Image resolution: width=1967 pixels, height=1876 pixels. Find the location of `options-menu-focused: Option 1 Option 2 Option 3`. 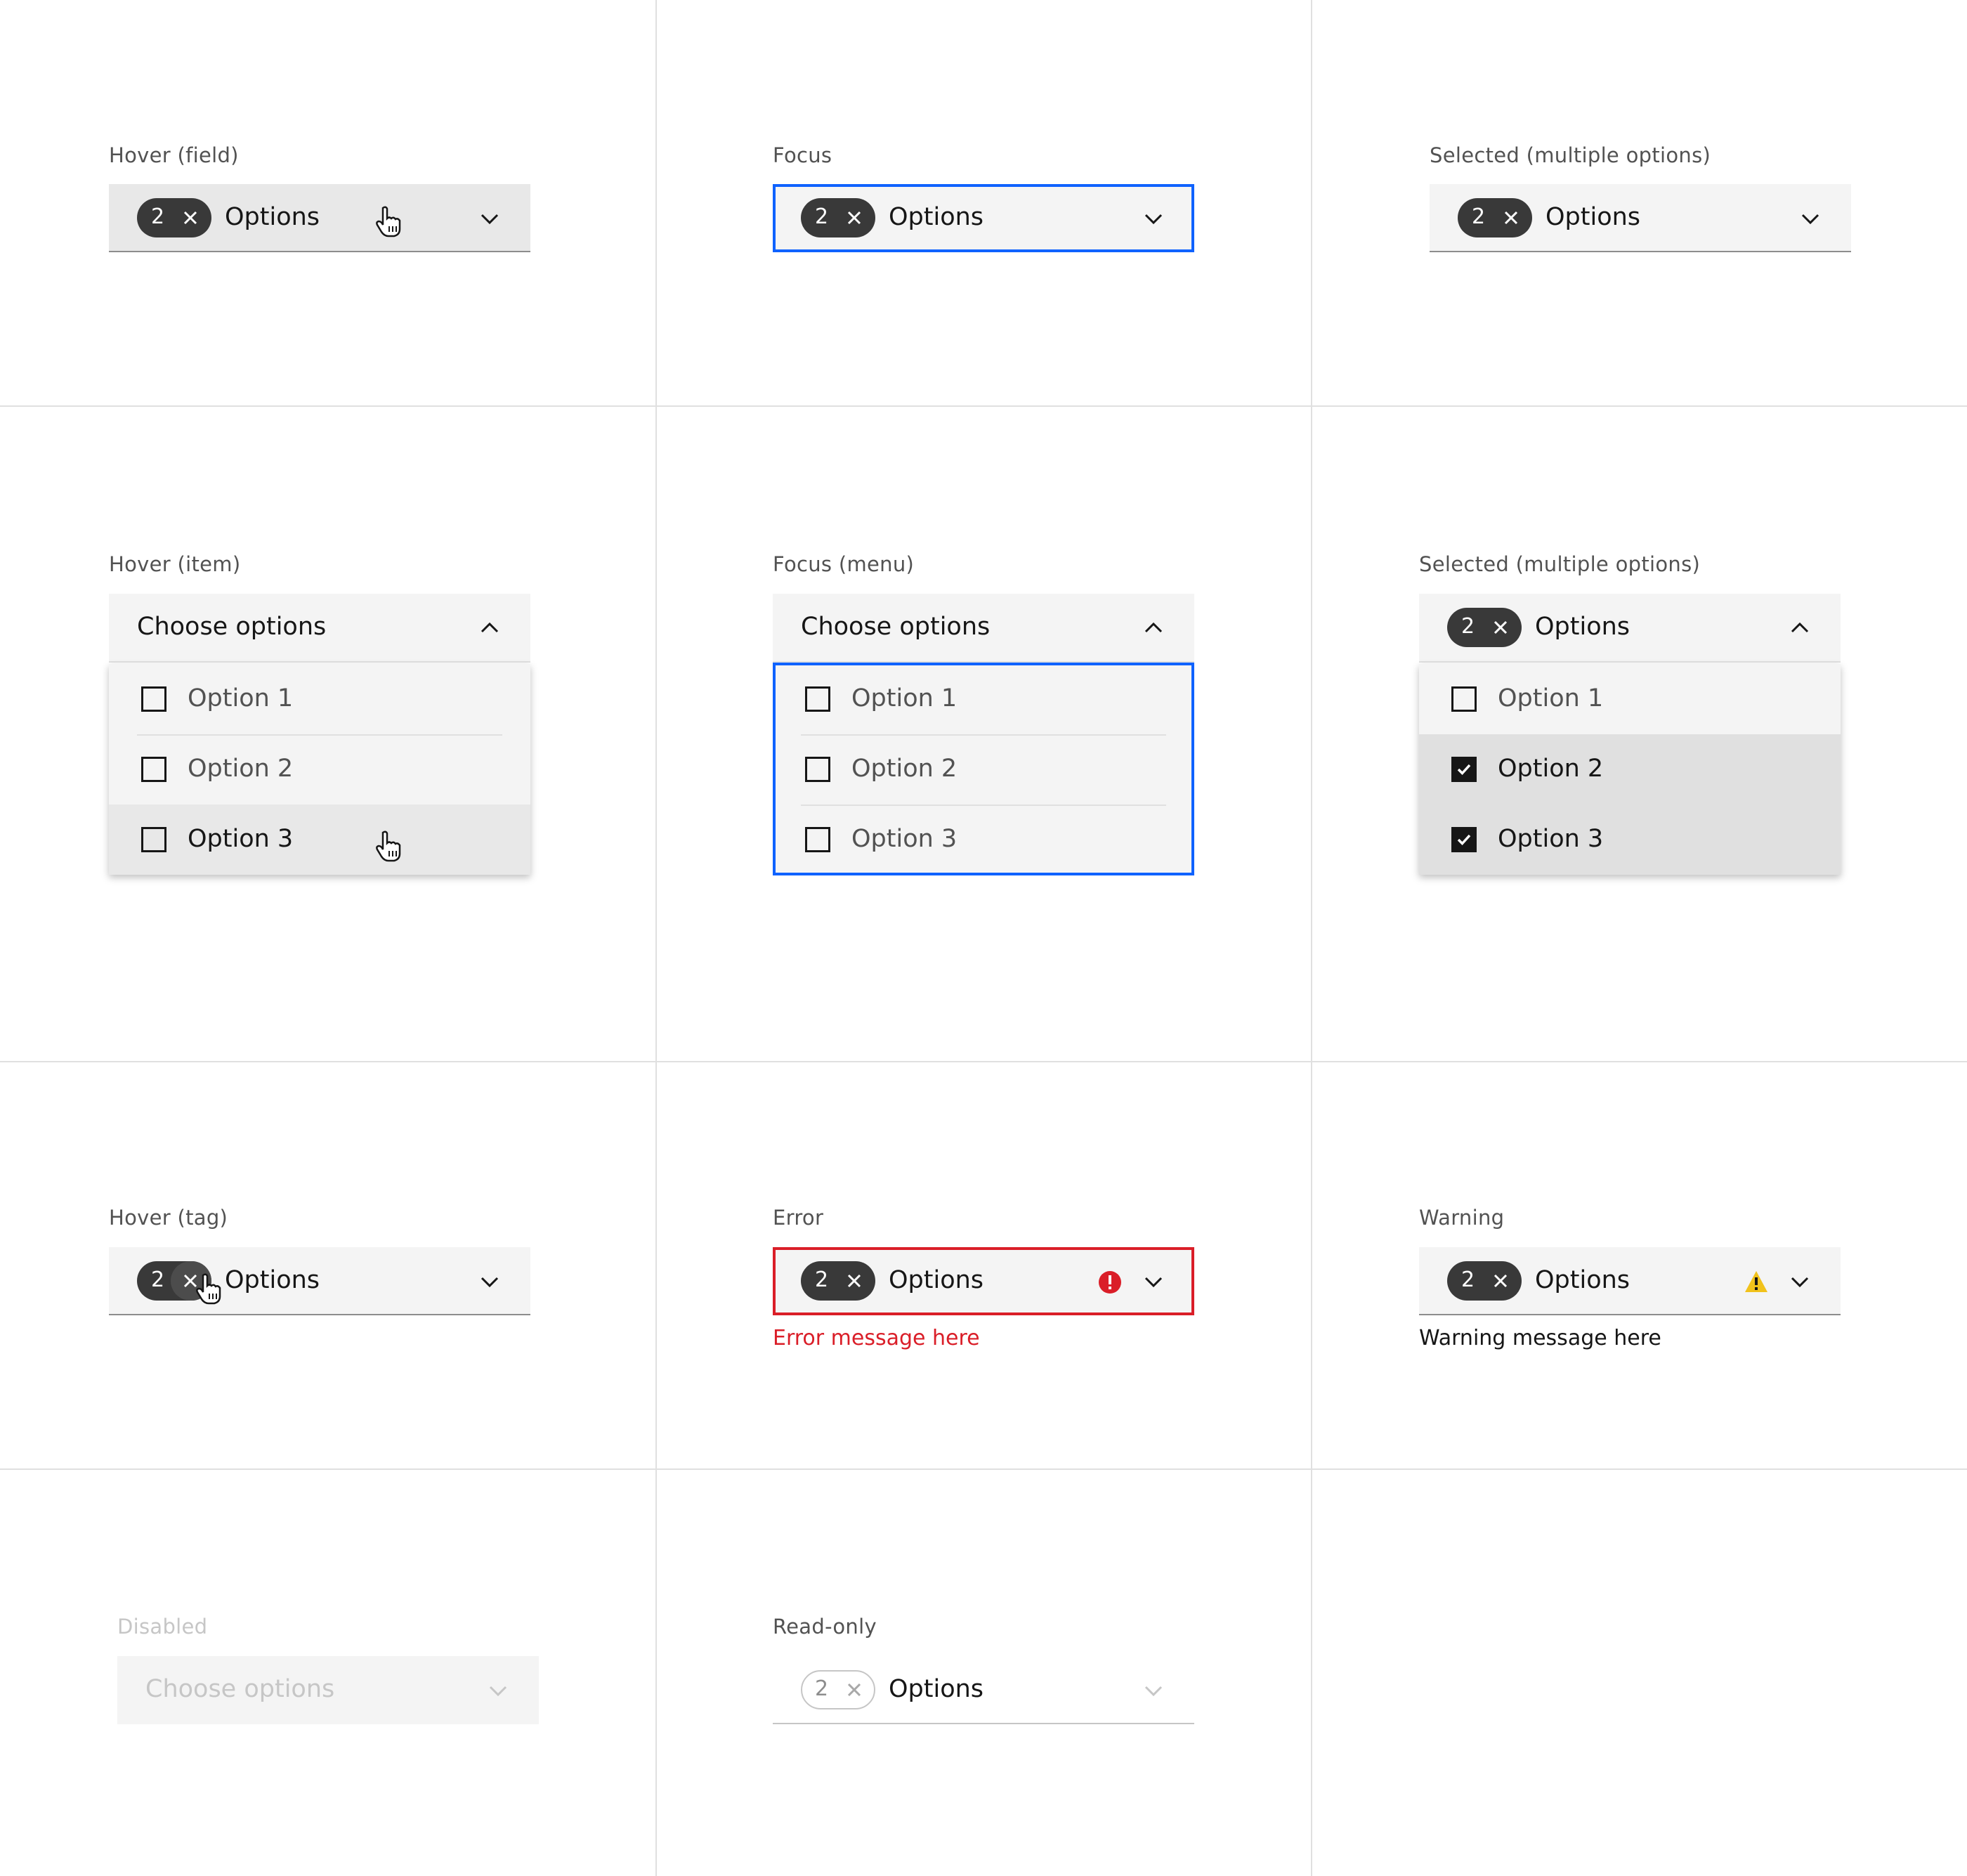

options-menu-focused: Option 1 Option 2 Option 3 is located at coordinates (983, 769).